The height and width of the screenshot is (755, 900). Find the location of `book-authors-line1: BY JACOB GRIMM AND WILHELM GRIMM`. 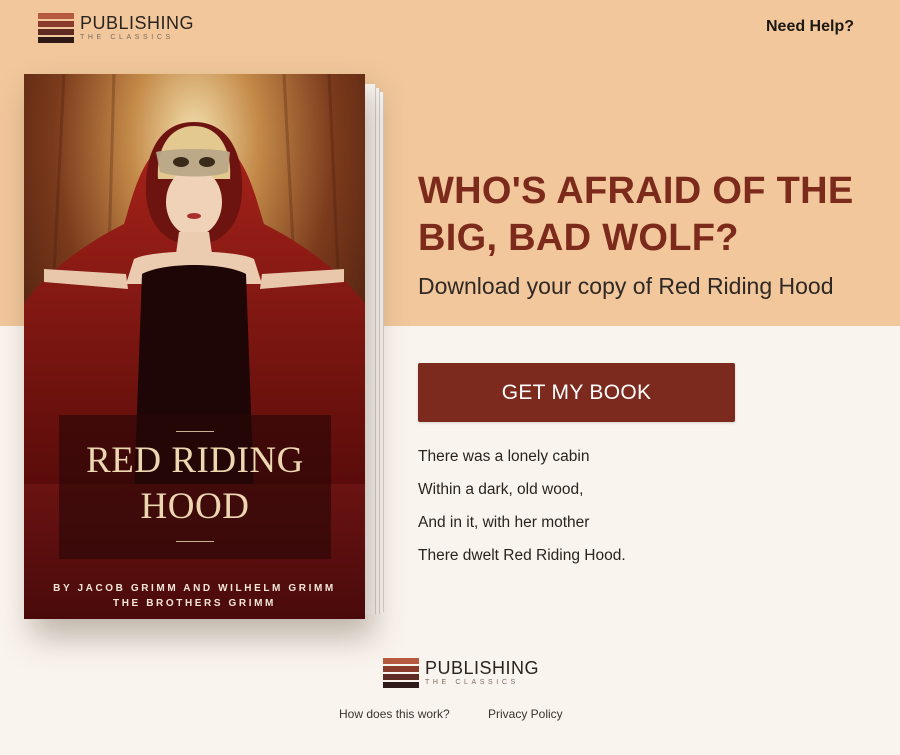

book-authors-line1: BY JACOB GRIMM AND WILHELM GRIMM is located at coordinates (194, 588).